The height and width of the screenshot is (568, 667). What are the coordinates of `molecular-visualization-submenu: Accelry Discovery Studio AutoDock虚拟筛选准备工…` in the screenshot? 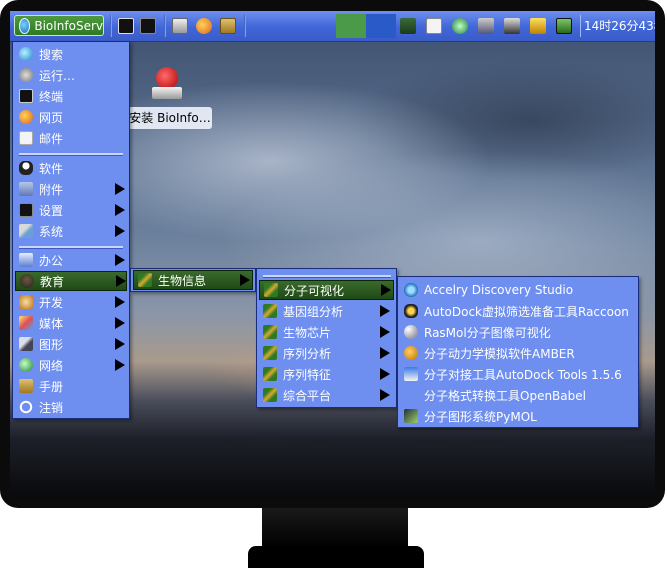 It's located at (518, 352).